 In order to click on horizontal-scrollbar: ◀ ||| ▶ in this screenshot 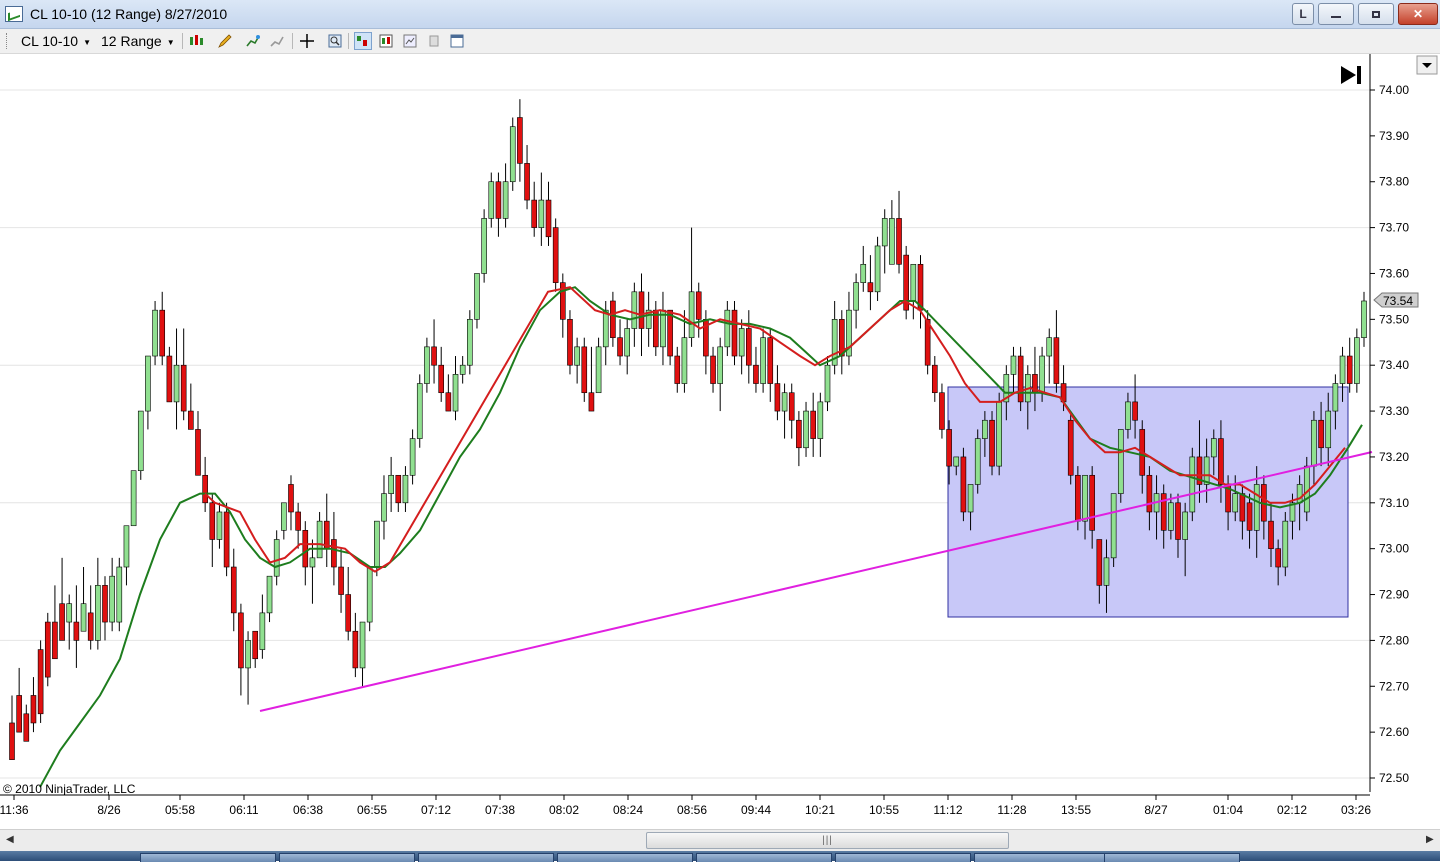, I will do `click(720, 840)`.